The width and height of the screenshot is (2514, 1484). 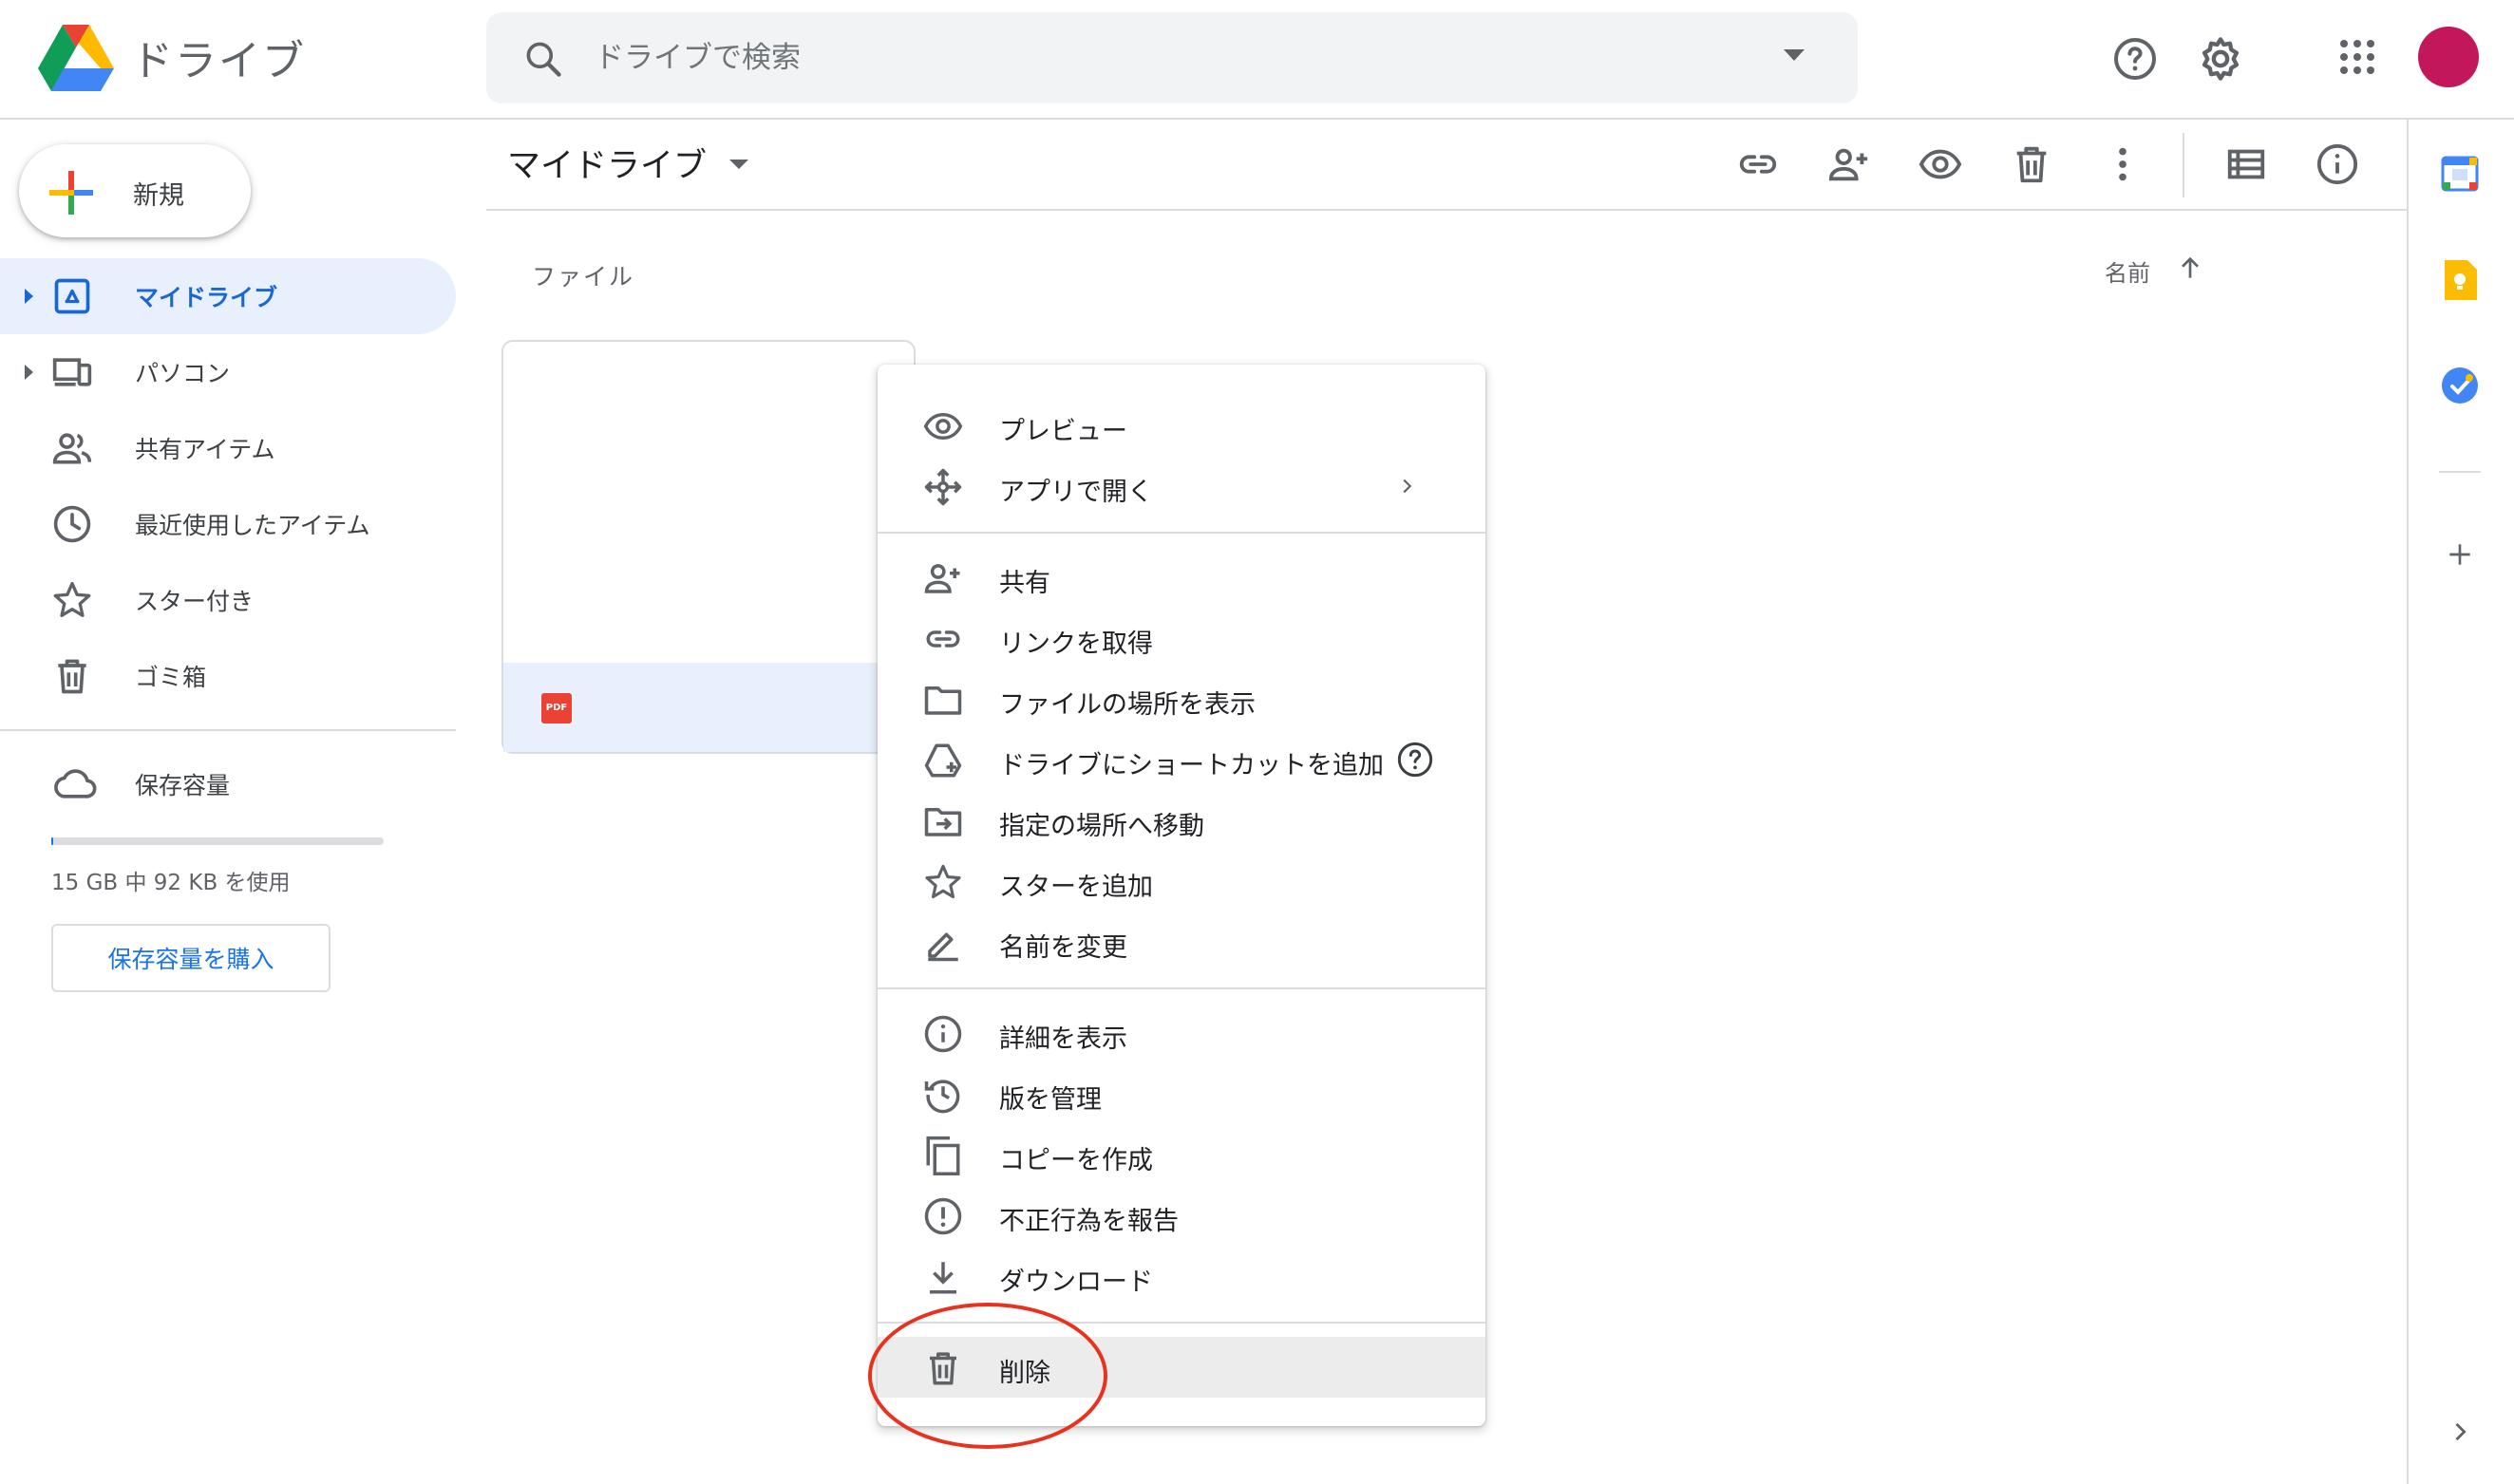 What do you see at coordinates (2190, 268) in the screenshot?
I see `arrow-up-icon` at bounding box center [2190, 268].